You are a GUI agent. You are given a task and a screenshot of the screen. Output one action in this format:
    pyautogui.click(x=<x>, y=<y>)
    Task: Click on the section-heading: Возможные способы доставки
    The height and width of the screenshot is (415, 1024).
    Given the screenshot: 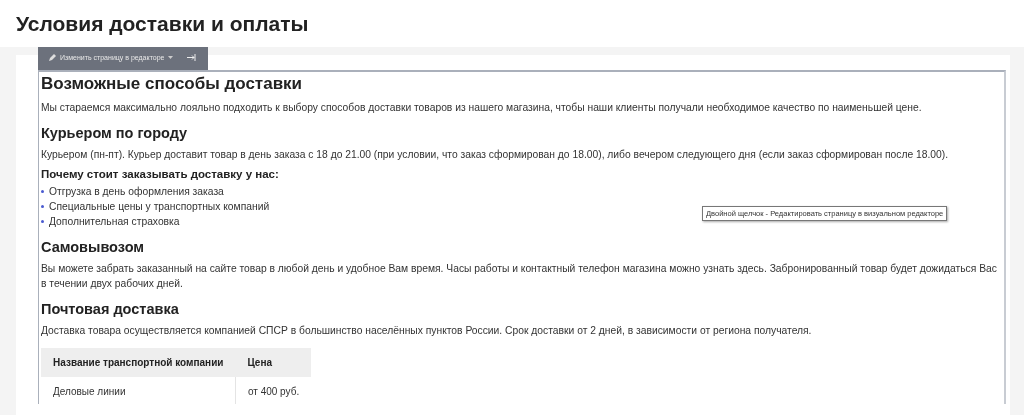 What is the action you would take?
    pyautogui.click(x=172, y=84)
    